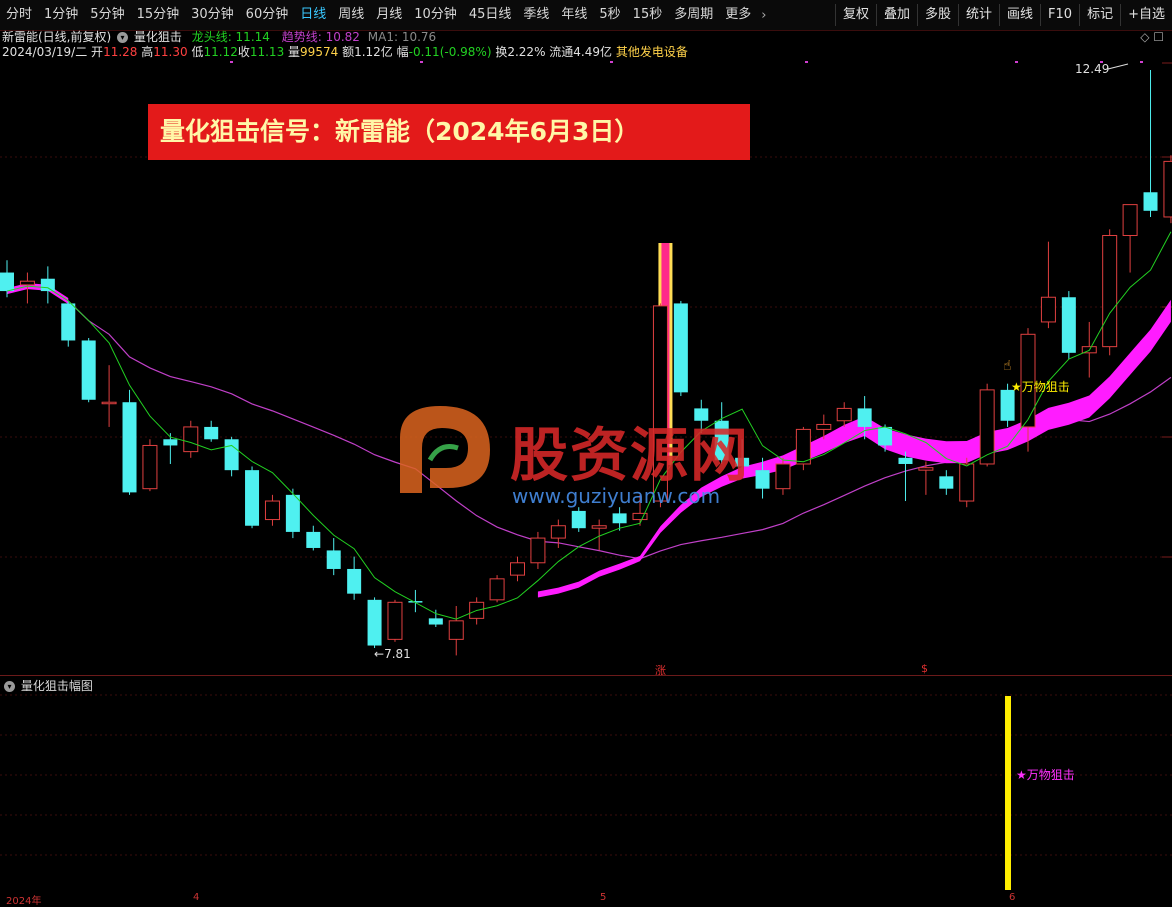 This screenshot has height=907, width=1172. I want to click on period-tab: 10分钟, so click(435, 15).